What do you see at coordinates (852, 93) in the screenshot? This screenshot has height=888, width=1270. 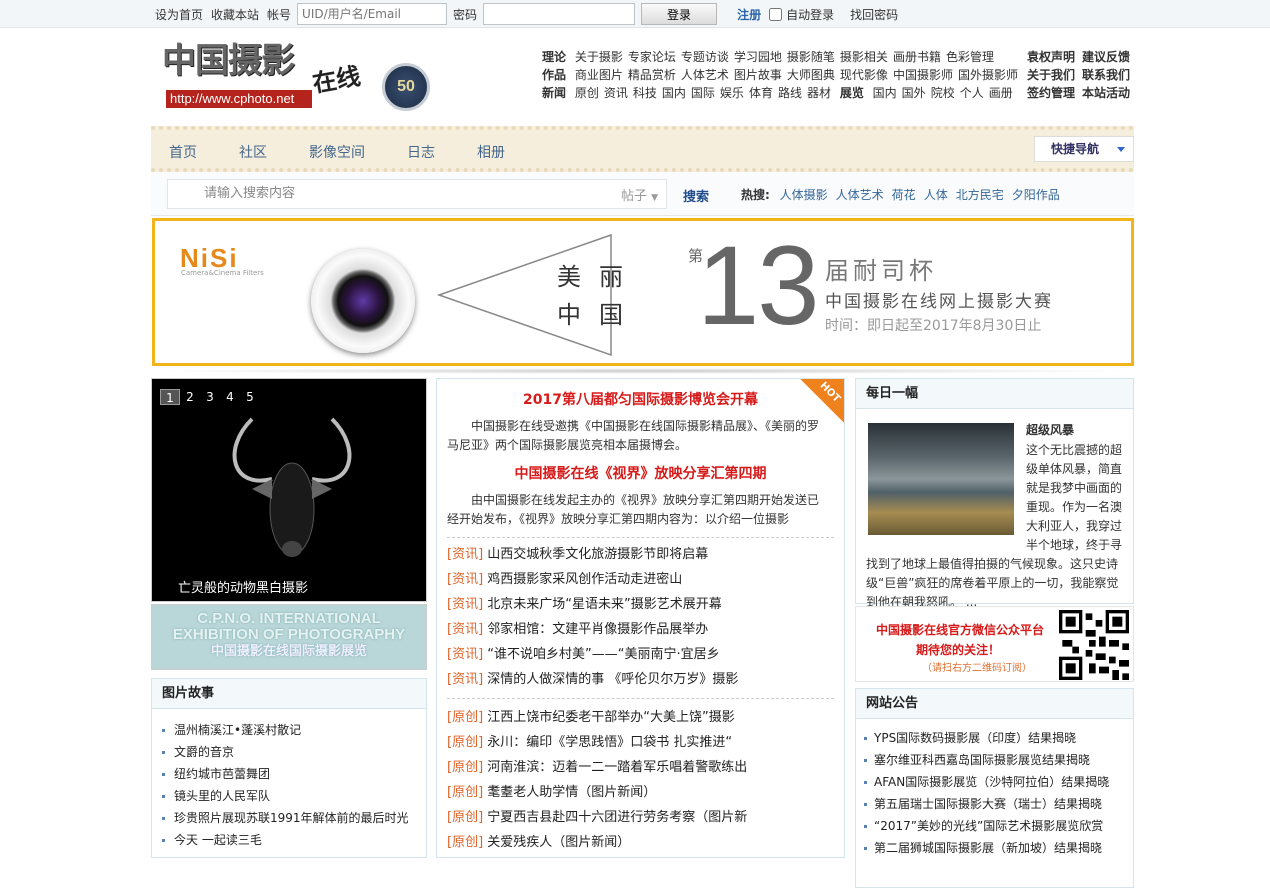 I see `nav-head: 展览` at bounding box center [852, 93].